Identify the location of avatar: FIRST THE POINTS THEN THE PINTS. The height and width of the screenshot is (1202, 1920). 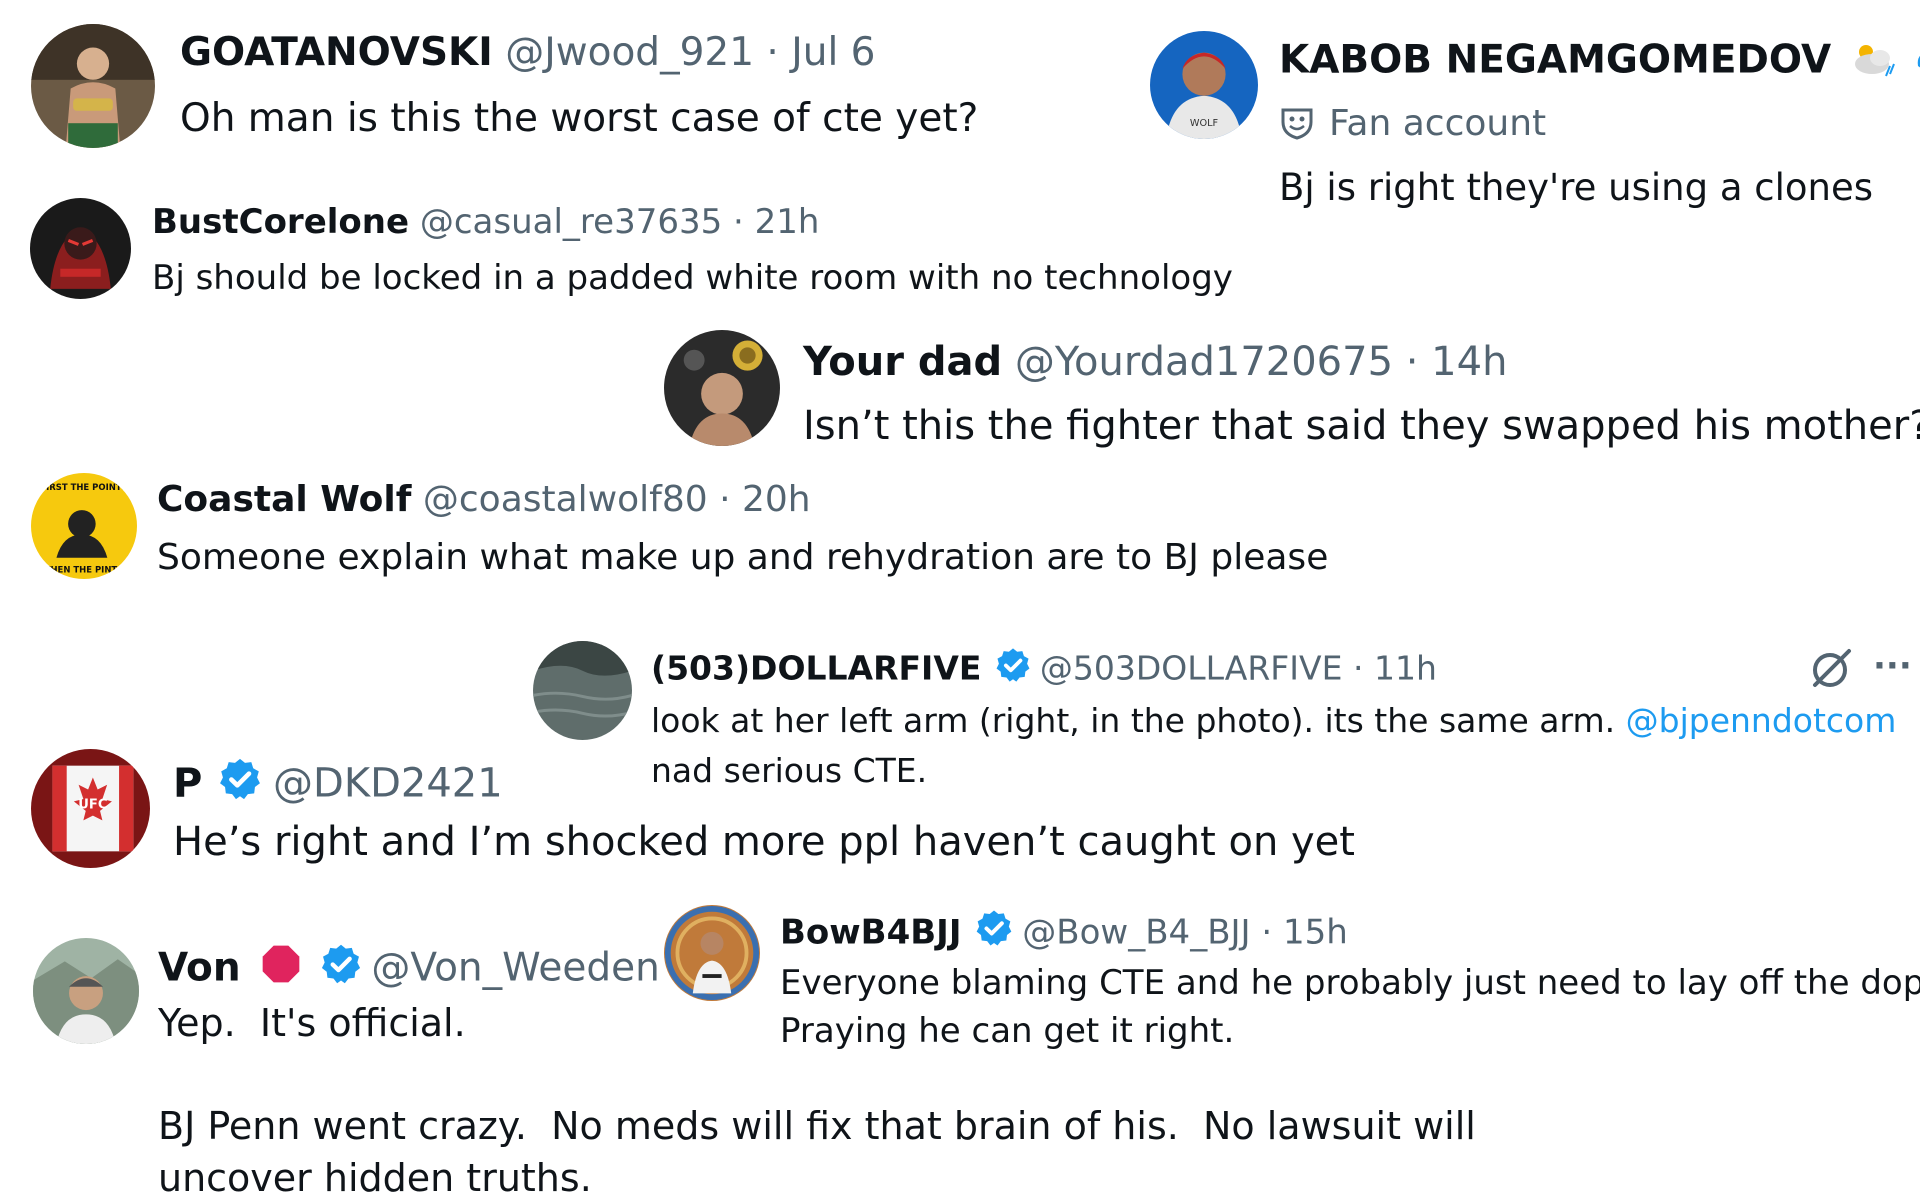
(84, 526).